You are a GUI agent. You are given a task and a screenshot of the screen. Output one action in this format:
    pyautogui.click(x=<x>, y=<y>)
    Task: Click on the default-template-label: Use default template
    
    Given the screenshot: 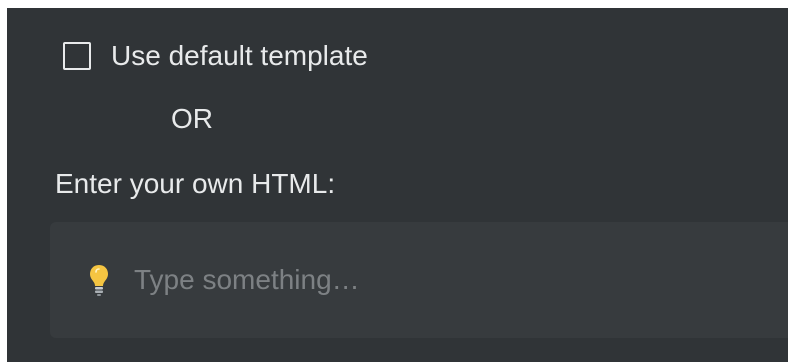 What is the action you would take?
    pyautogui.click(x=239, y=56)
    